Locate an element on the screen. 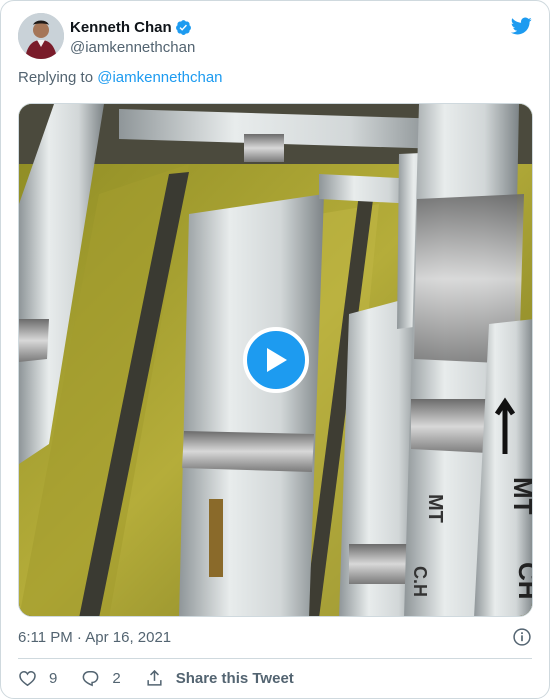 This screenshot has width=550, height=699. reply-button: 2 is located at coordinates (101, 678).